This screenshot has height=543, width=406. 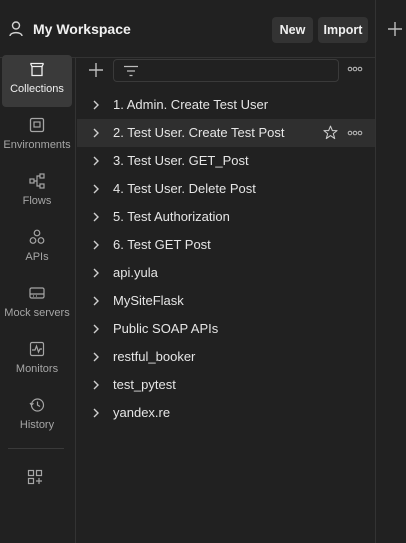 What do you see at coordinates (292, 30) in the screenshot?
I see `new-button: New` at bounding box center [292, 30].